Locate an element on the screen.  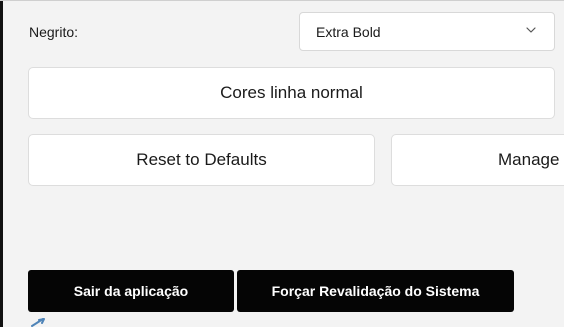
force-system-revalidation-label: Forçar Revalidação do Sistema is located at coordinates (375, 291).